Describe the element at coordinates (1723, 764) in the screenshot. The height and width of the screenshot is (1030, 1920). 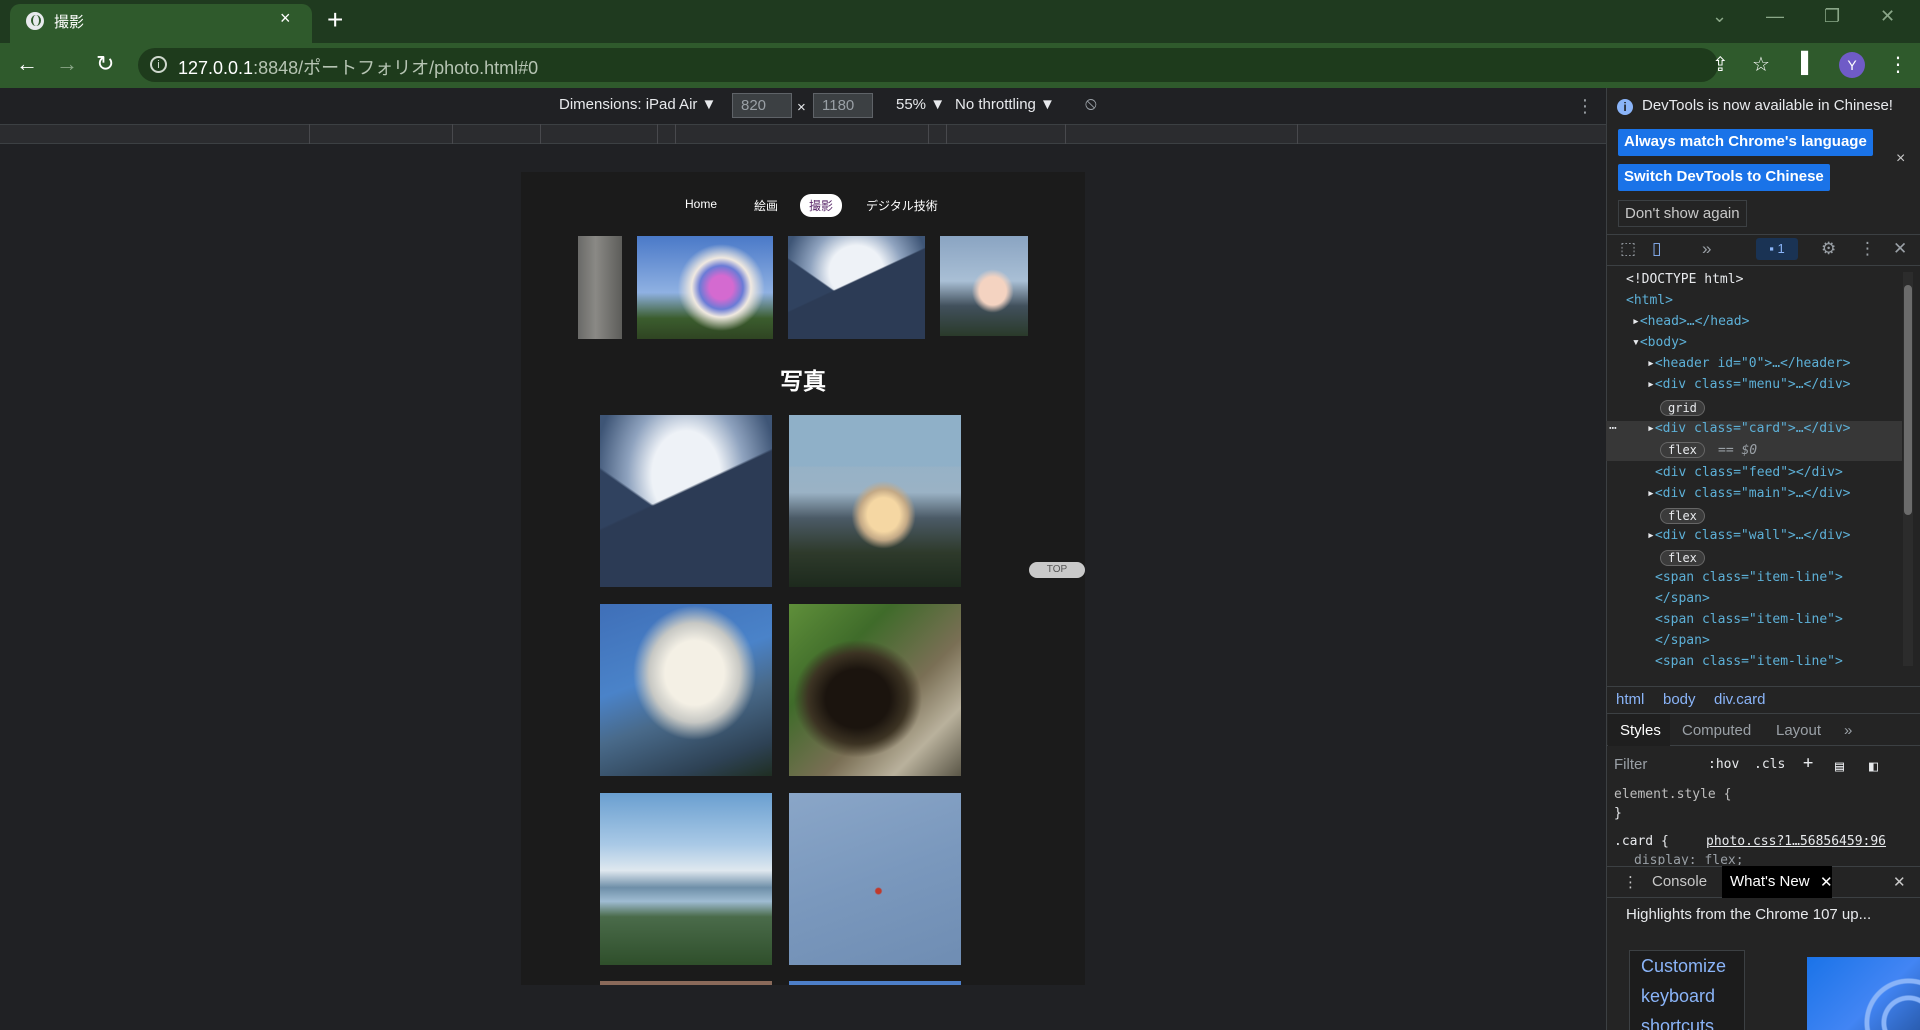
I see `hover-state-button: :hov` at that location.